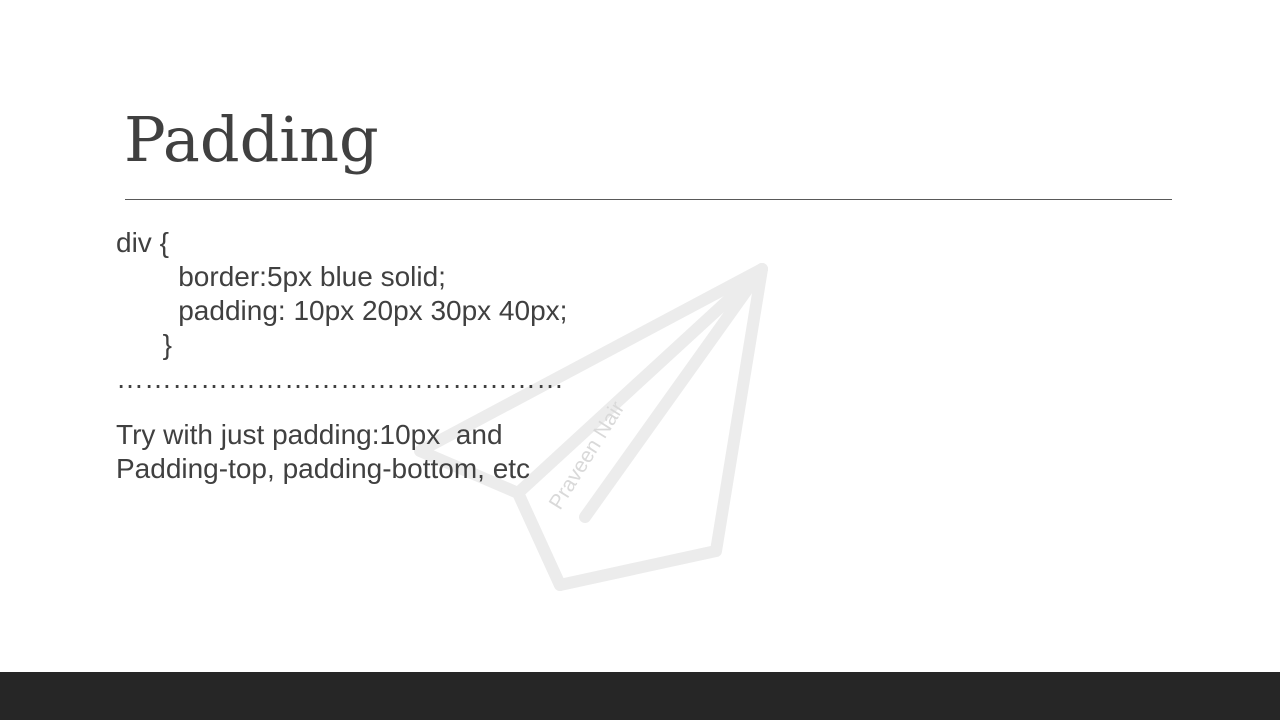 This screenshot has width=1280, height=720. Describe the element at coordinates (342, 310) in the screenshot. I see `code-line-3: padding: 10px 20px 30px 40px;` at that location.